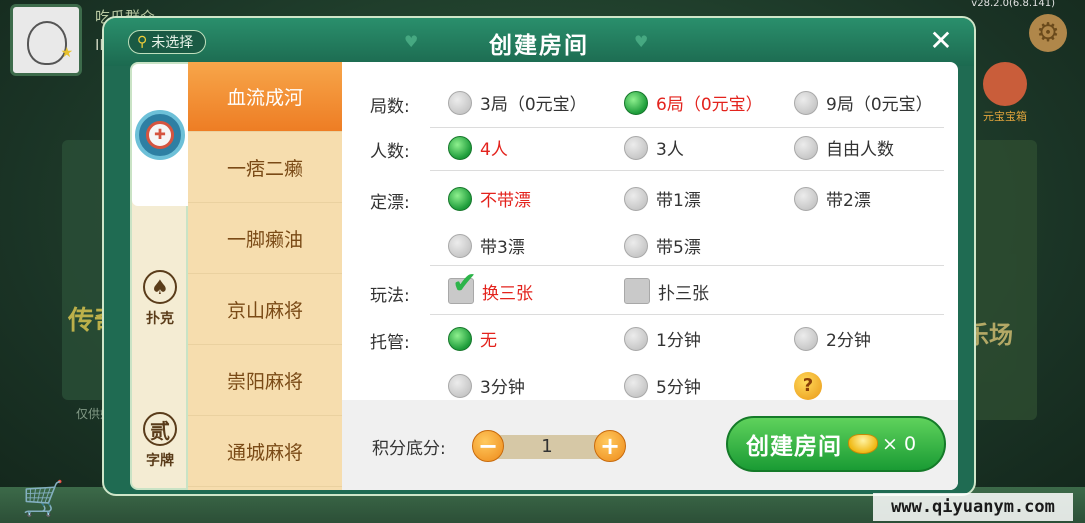 This screenshot has width=1085, height=523. I want to click on tab-zipai: 贰 字牌, so click(160, 441).